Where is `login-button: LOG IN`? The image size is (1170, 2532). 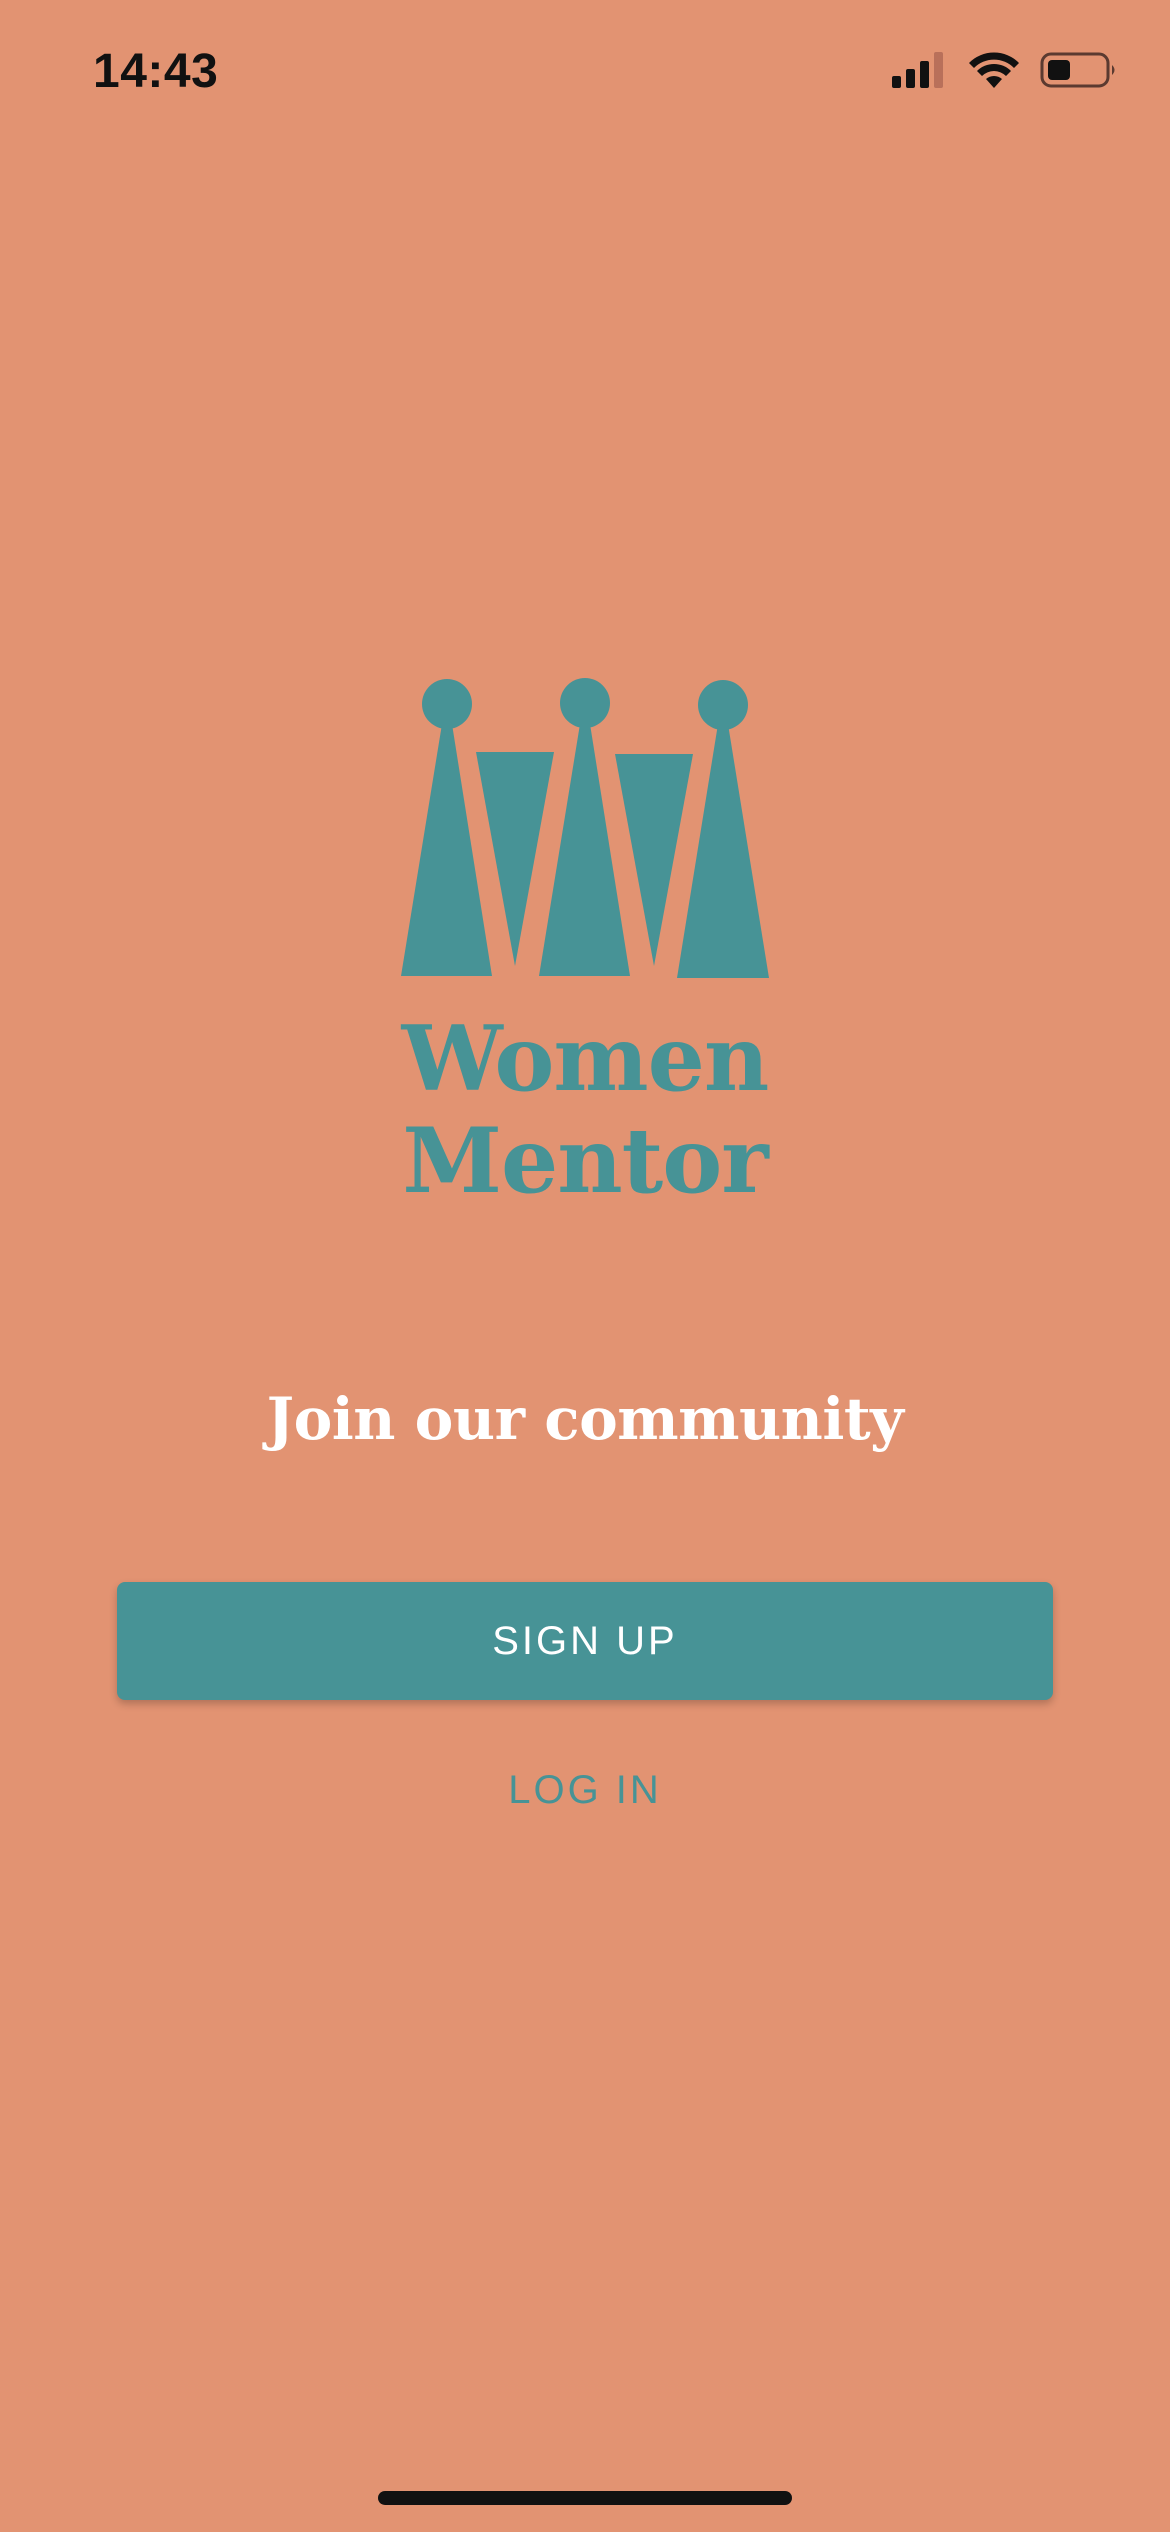
login-button: LOG IN is located at coordinates (585, 1790).